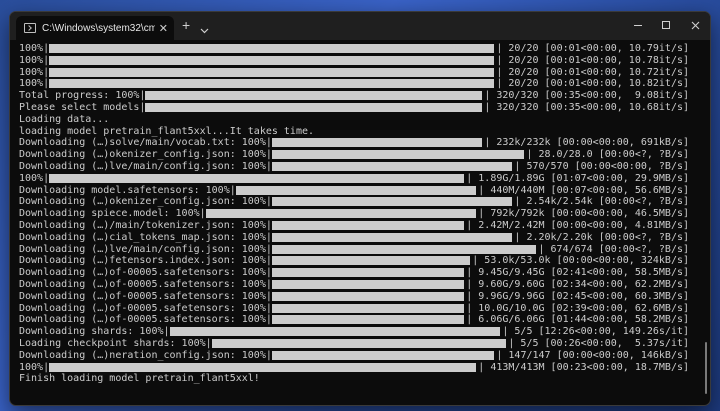  What do you see at coordinates (112, 214) in the screenshot?
I see `progress-label: Downloading spiece.model: 100%|` at bounding box center [112, 214].